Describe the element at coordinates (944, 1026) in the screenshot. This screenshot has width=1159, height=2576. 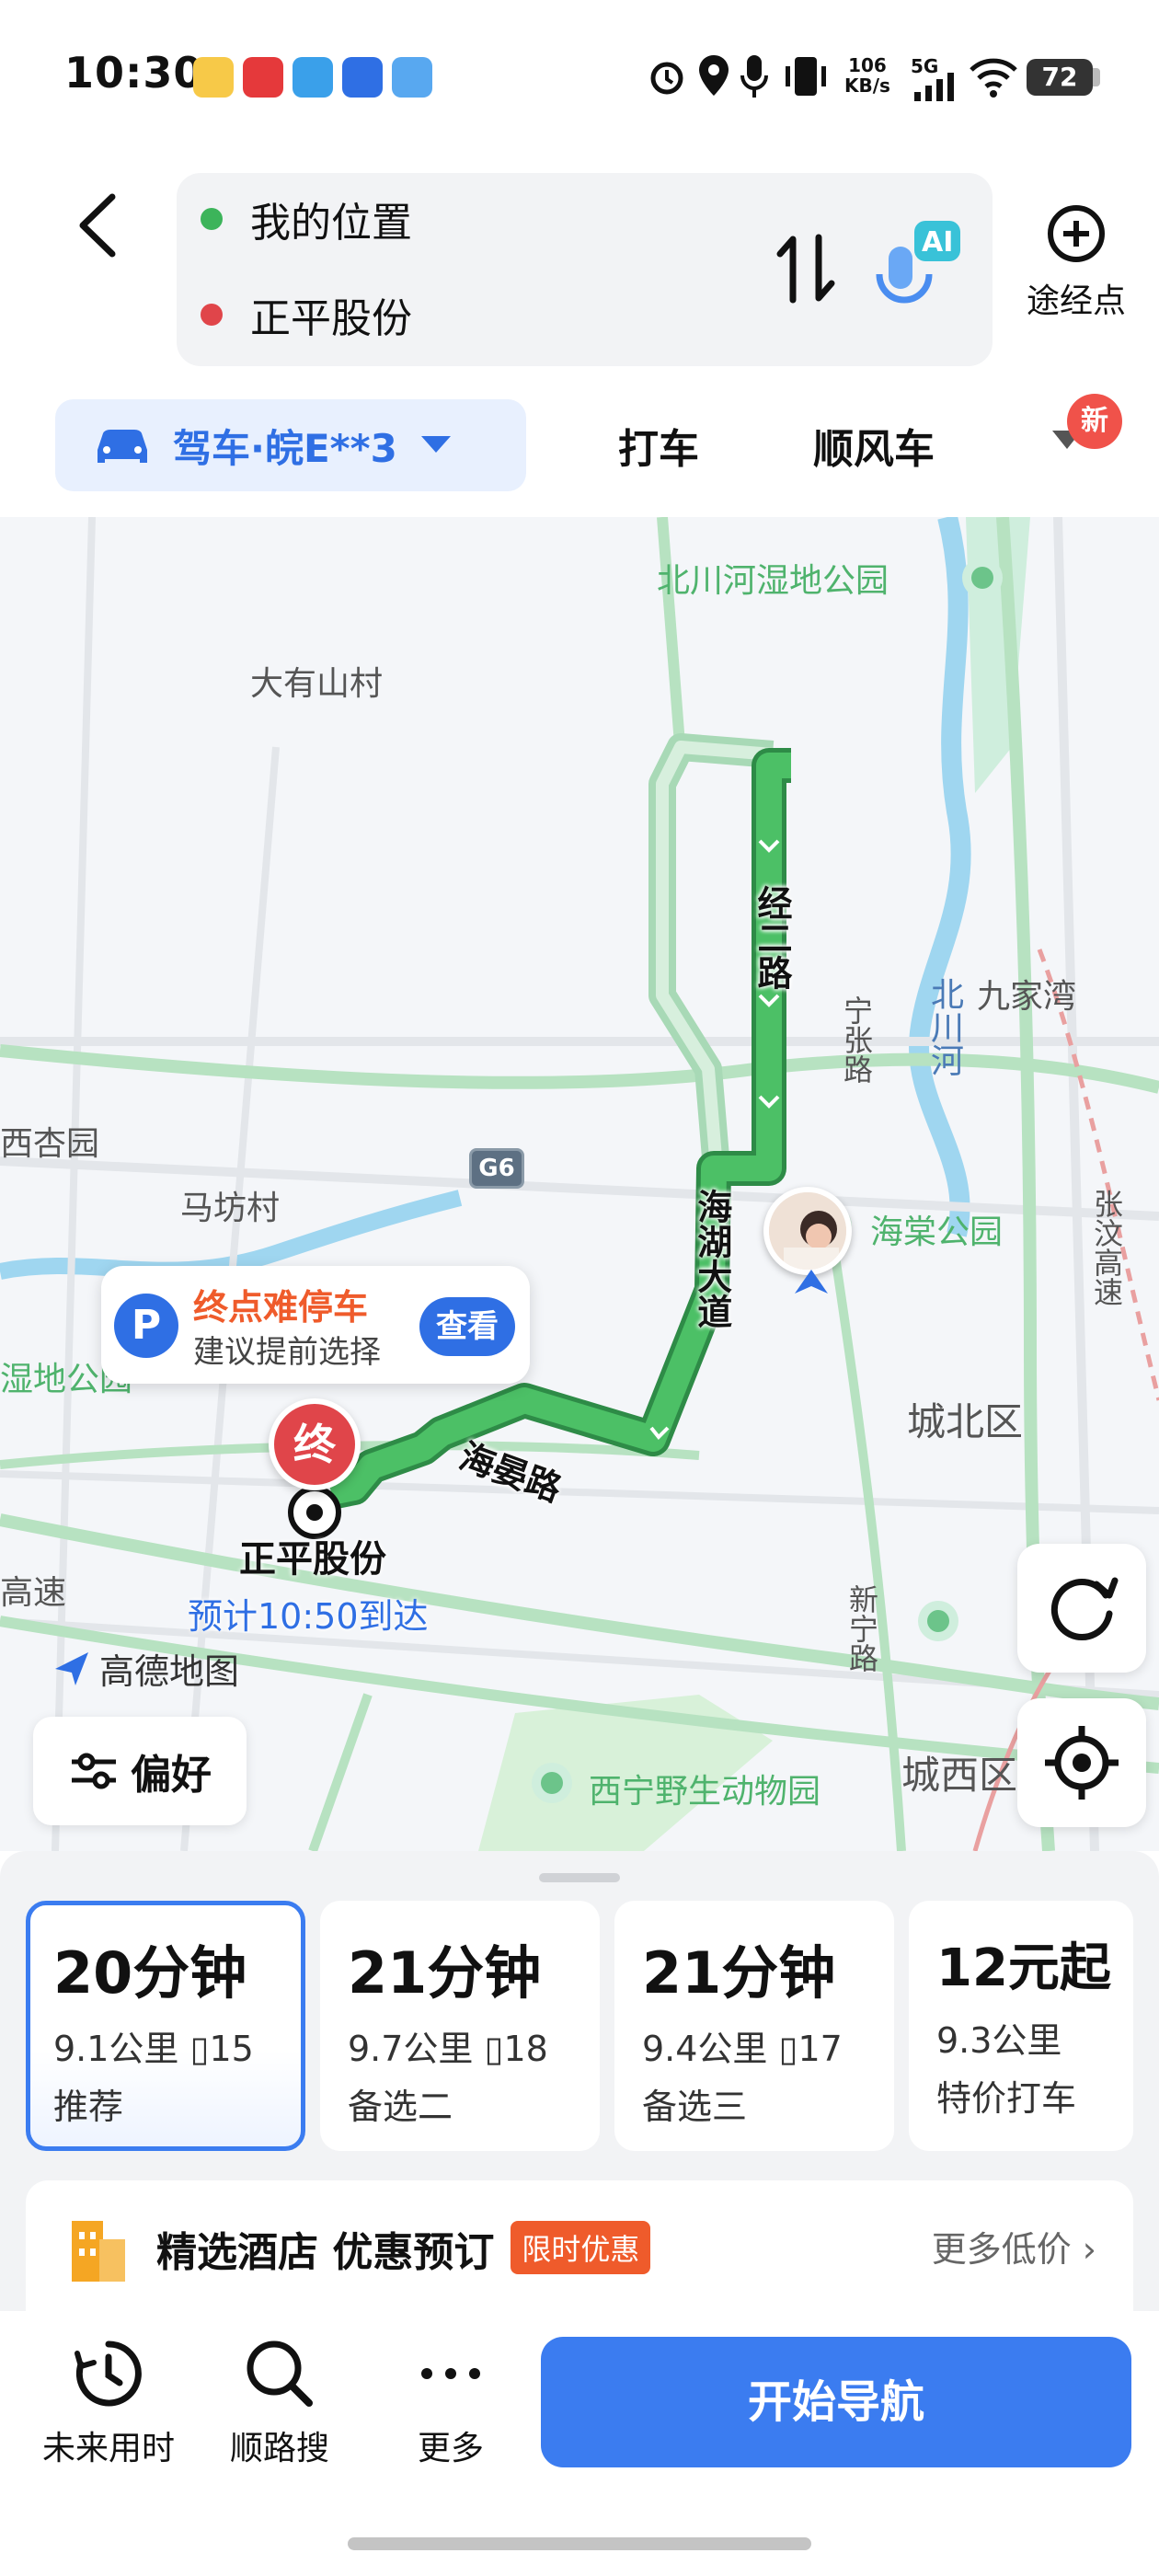
I see `map-label-beichuan-river: 北川河` at that location.